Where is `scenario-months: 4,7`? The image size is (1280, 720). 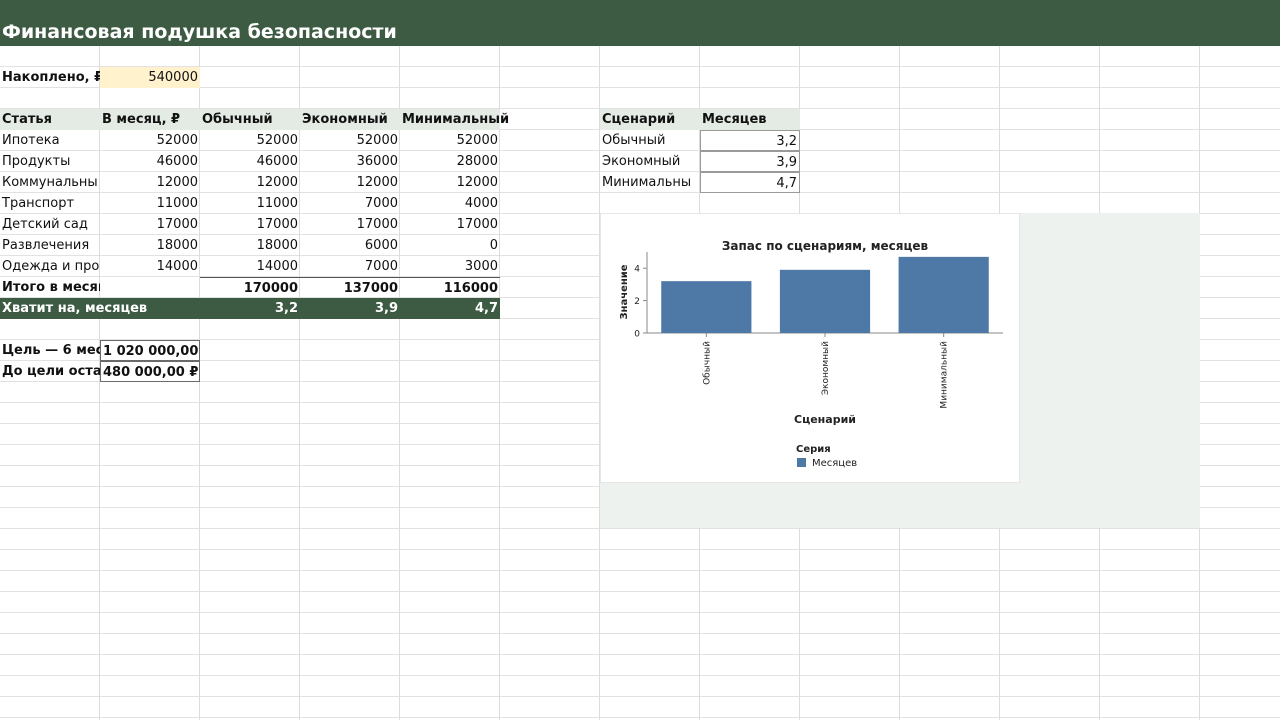
scenario-months: 4,7 is located at coordinates (750, 182).